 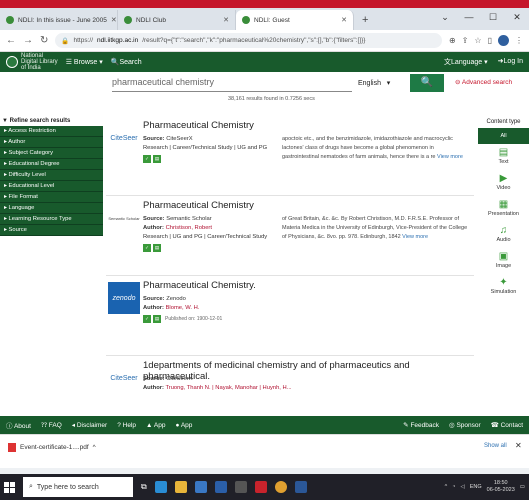 I want to click on notification-icon: ▭, so click(x=522, y=487).